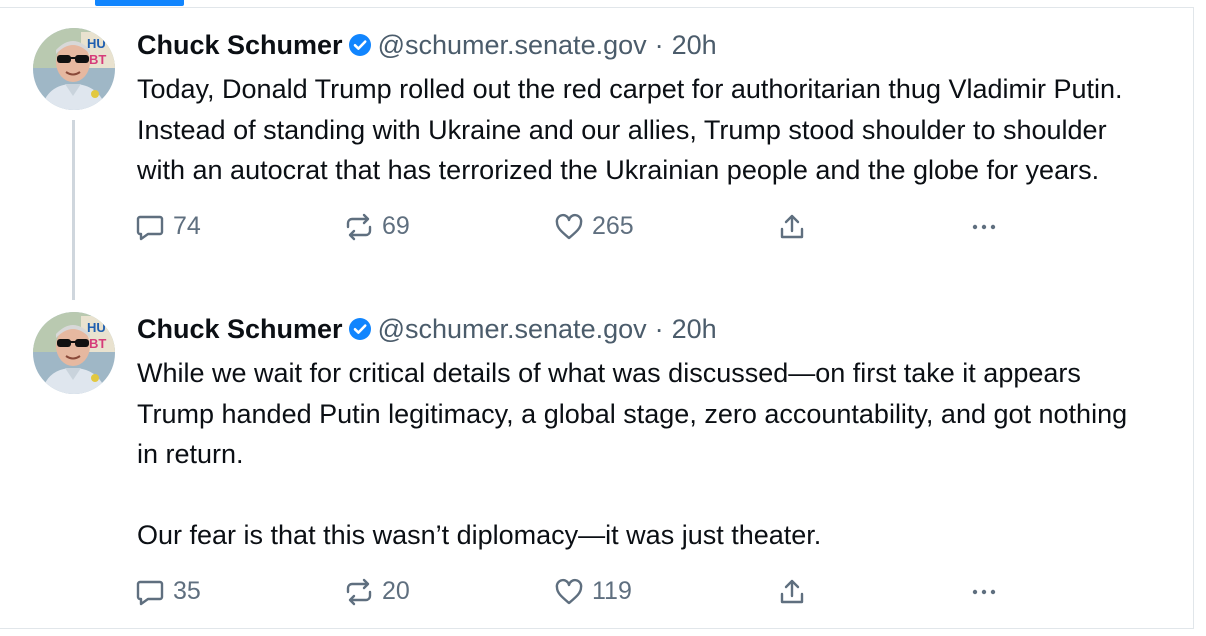 The width and height of the screenshot is (1206, 636). Describe the element at coordinates (612, 591) in the screenshot. I see `like-count: 119` at that location.